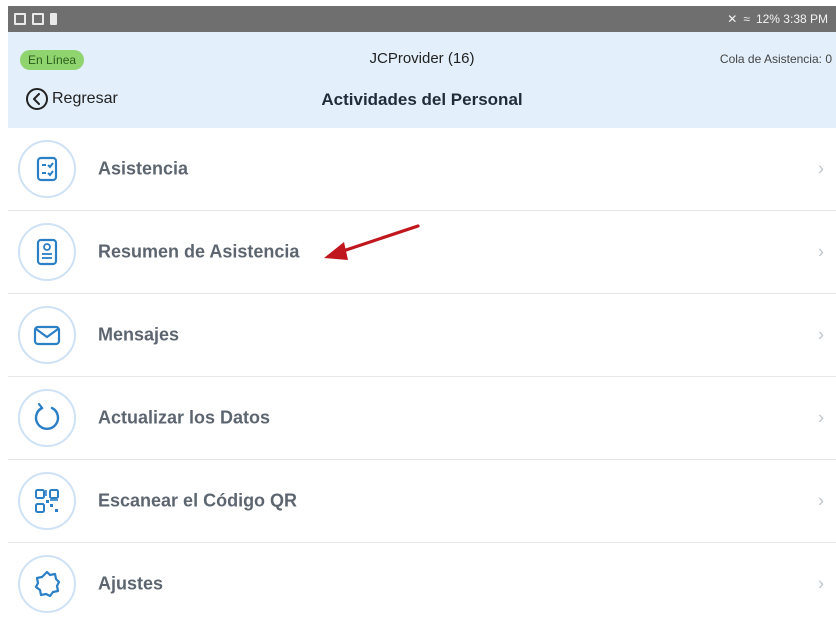 The height and width of the screenshot is (621, 836). Describe the element at coordinates (422, 418) in the screenshot. I see `menu-item-actualizar-los-datos: Actualizar los Datos ›` at that location.